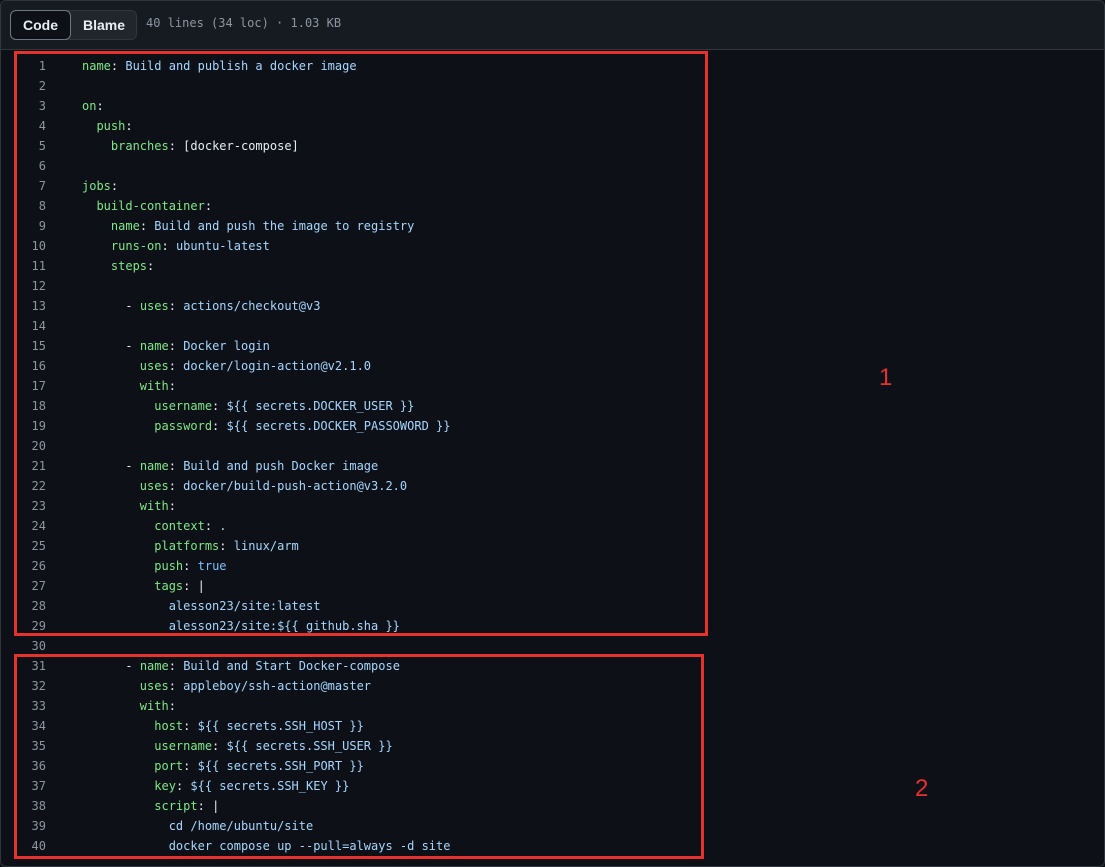  Describe the element at coordinates (552, 626) in the screenshot. I see `code-line: 29 alesson23/site:${{ github.sha }}` at that location.